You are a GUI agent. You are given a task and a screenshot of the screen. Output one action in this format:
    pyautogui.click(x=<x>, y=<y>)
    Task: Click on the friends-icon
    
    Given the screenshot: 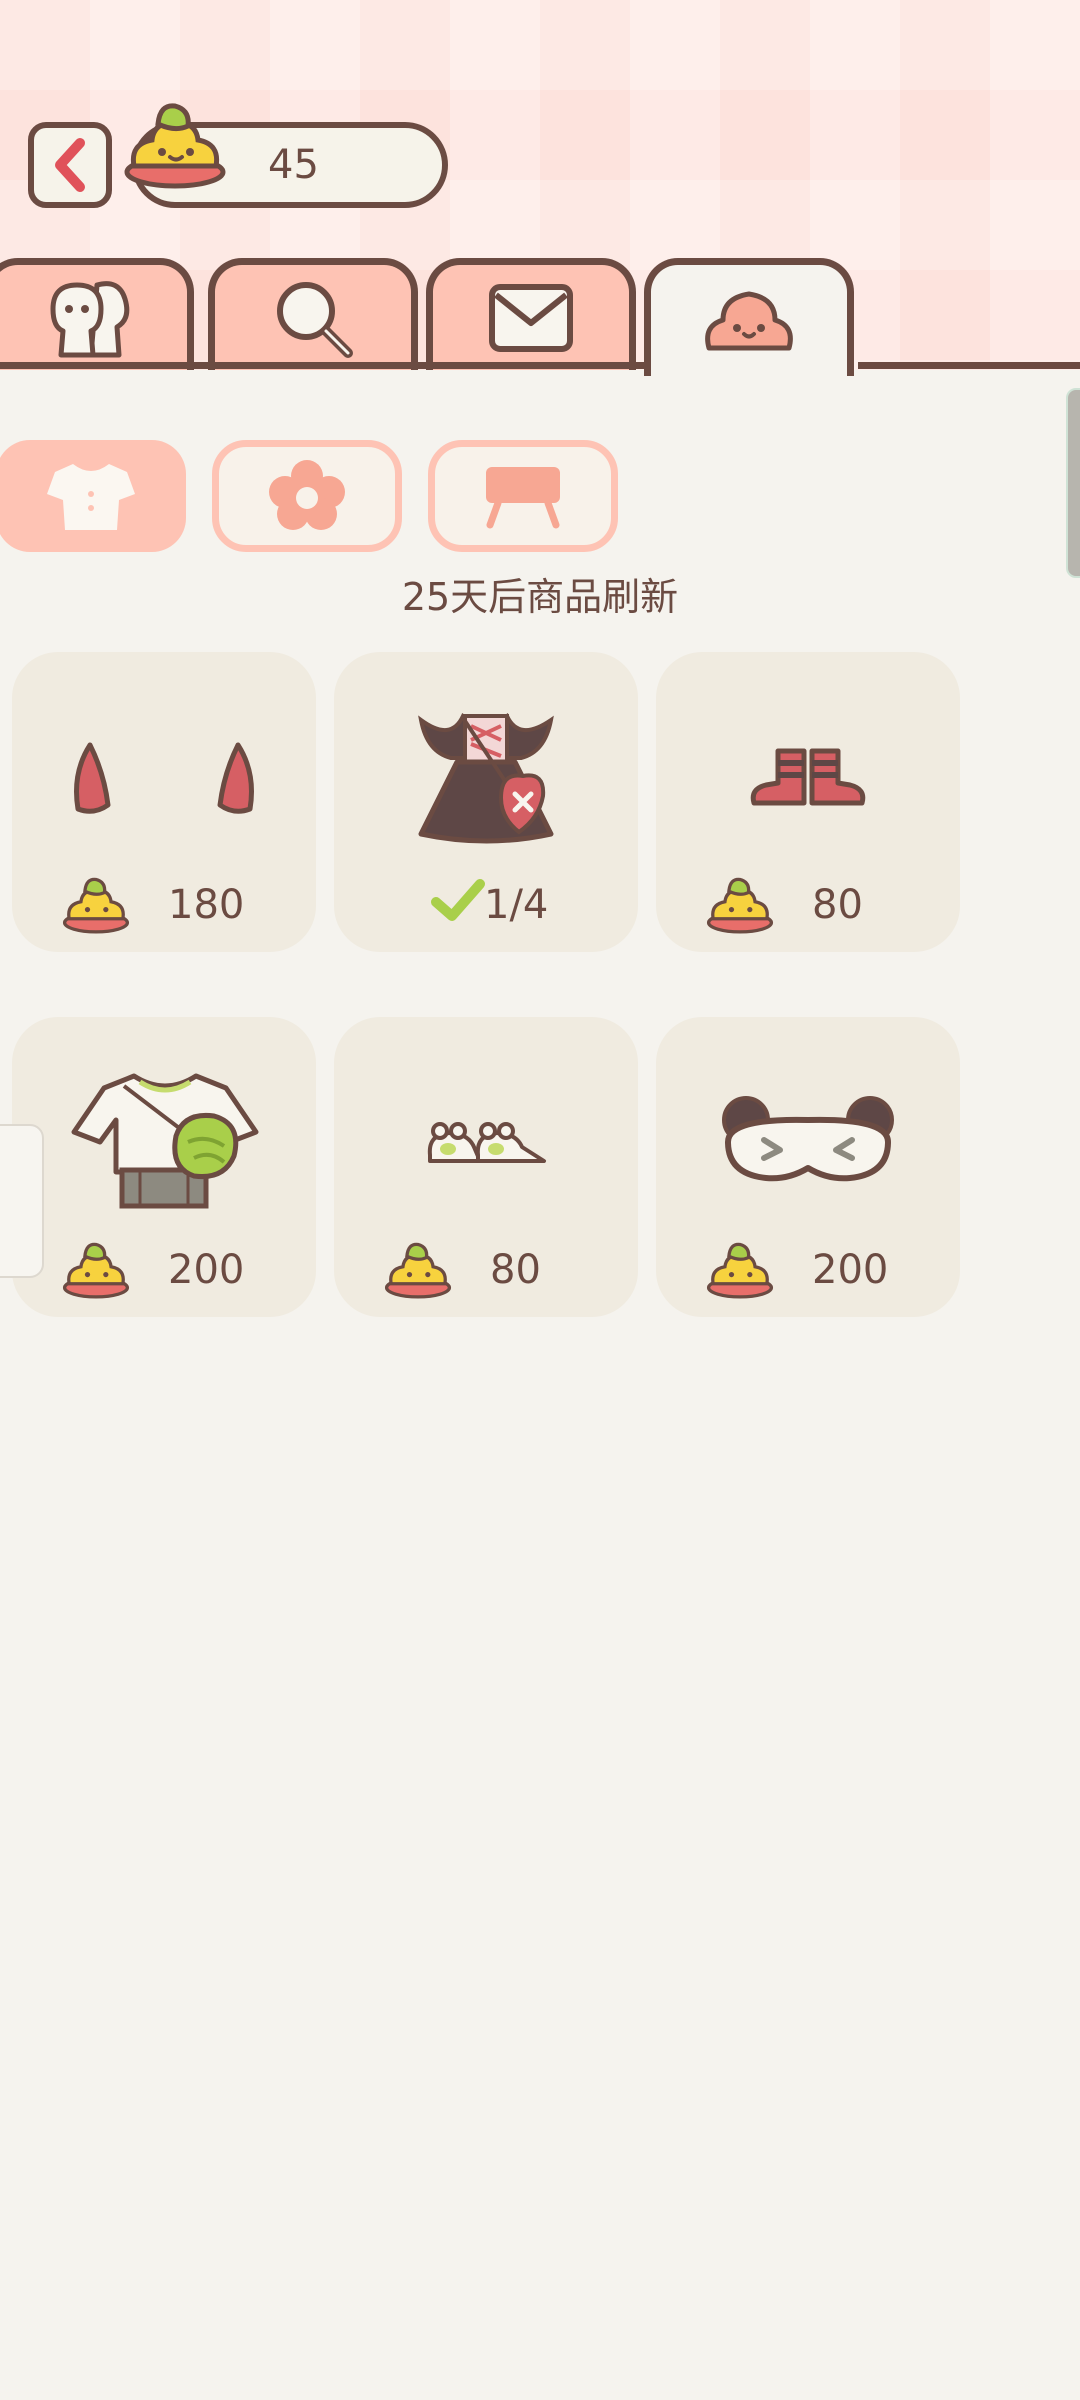 What is the action you would take?
    pyautogui.click(x=90, y=318)
    